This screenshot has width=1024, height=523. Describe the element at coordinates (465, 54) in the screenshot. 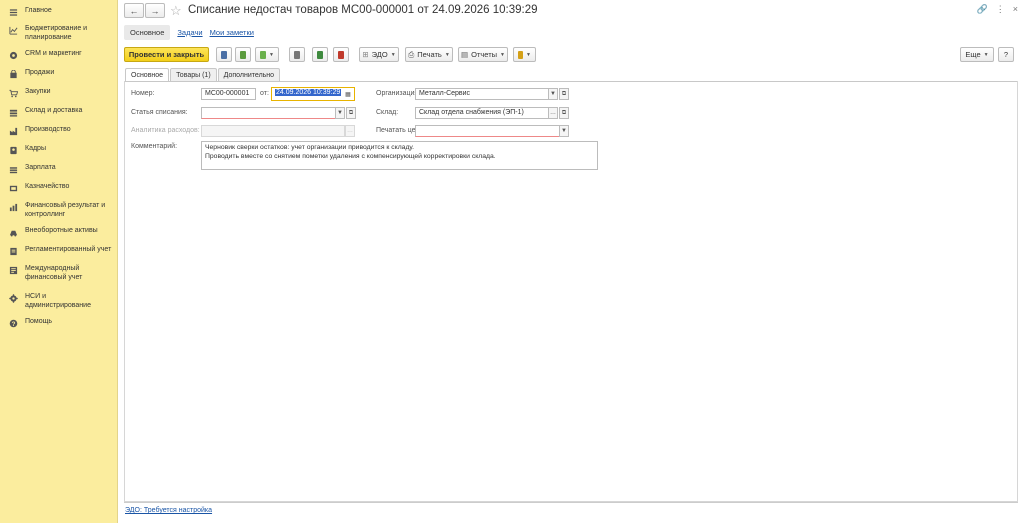

I see `reports-icon: ▤` at that location.